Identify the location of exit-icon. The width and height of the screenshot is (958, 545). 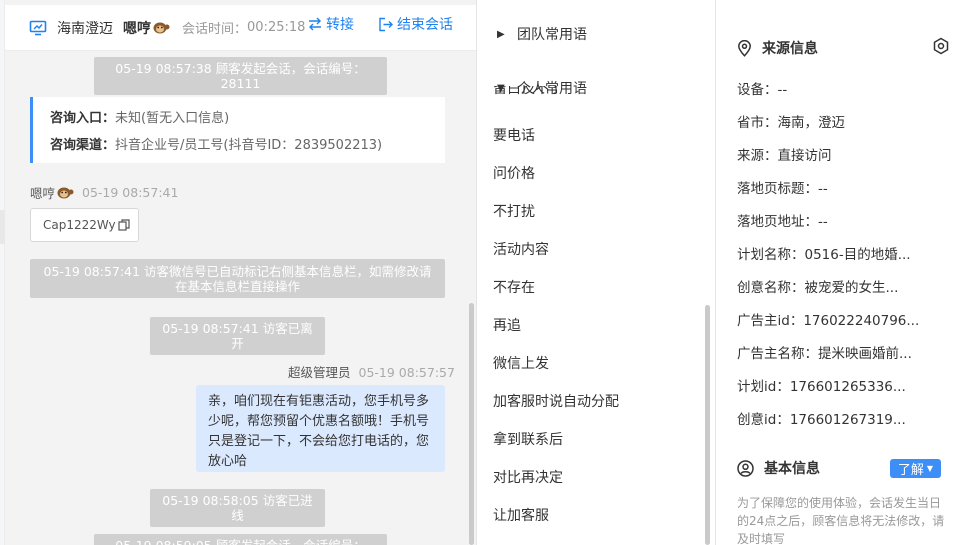
(386, 24).